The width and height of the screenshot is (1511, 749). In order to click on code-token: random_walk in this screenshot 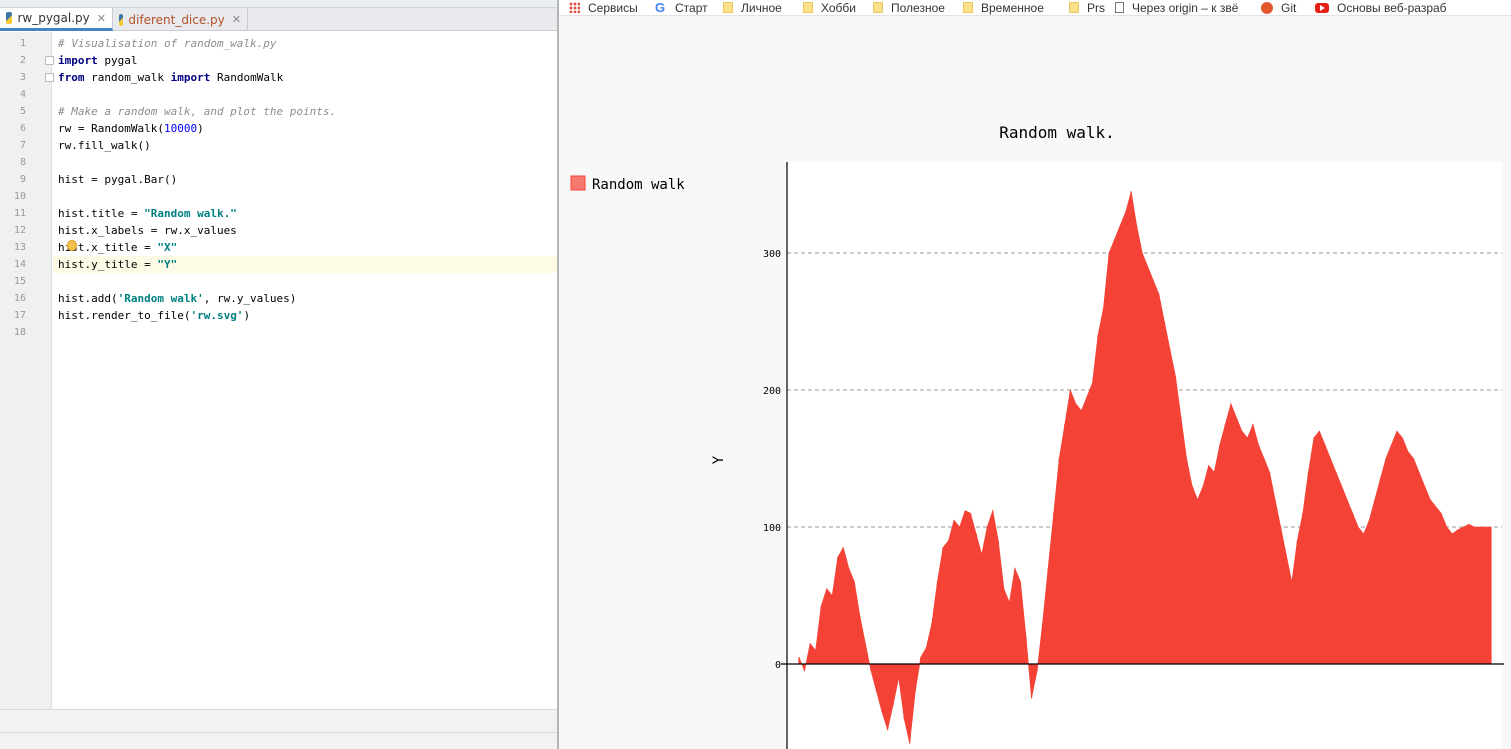, I will do `click(127, 77)`.